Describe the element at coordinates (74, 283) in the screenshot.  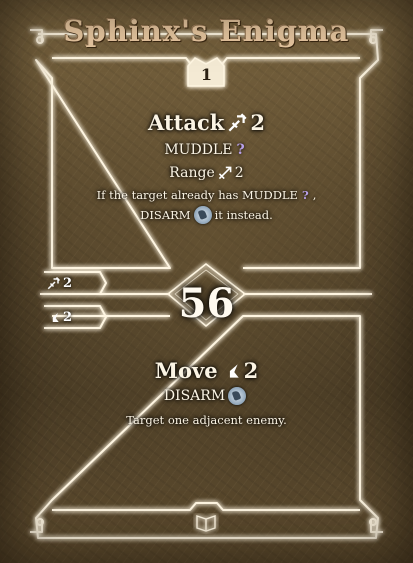
I see `summary-tab-attack: 2` at that location.